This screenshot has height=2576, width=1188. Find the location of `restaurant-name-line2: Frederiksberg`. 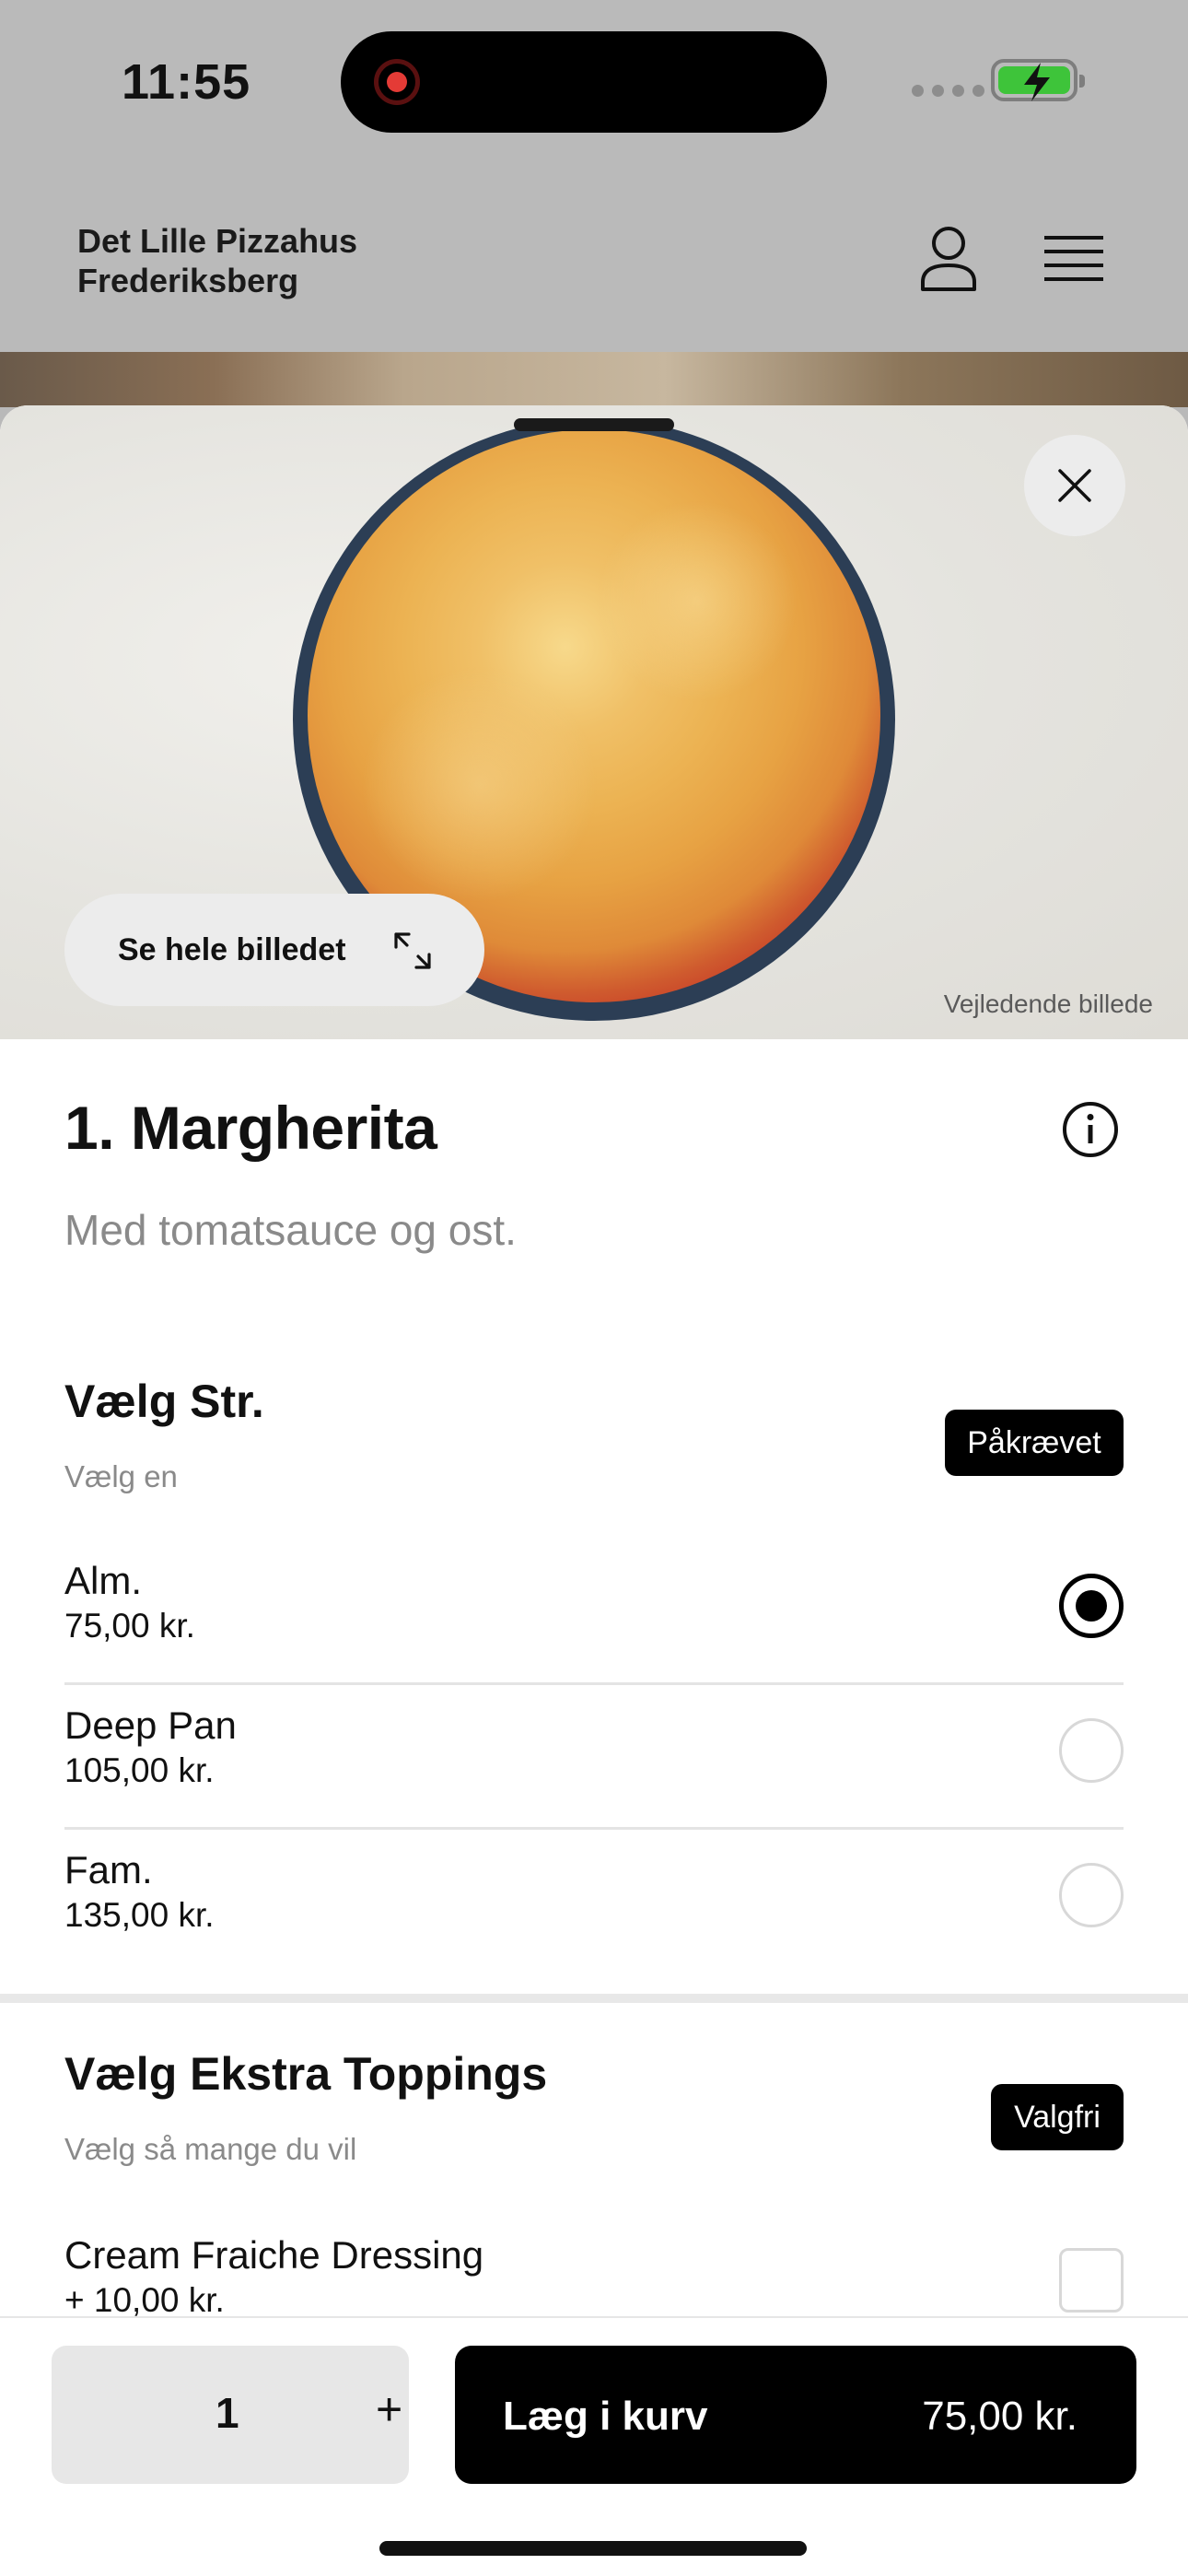

restaurant-name-line2: Frederiksberg is located at coordinates (188, 280).